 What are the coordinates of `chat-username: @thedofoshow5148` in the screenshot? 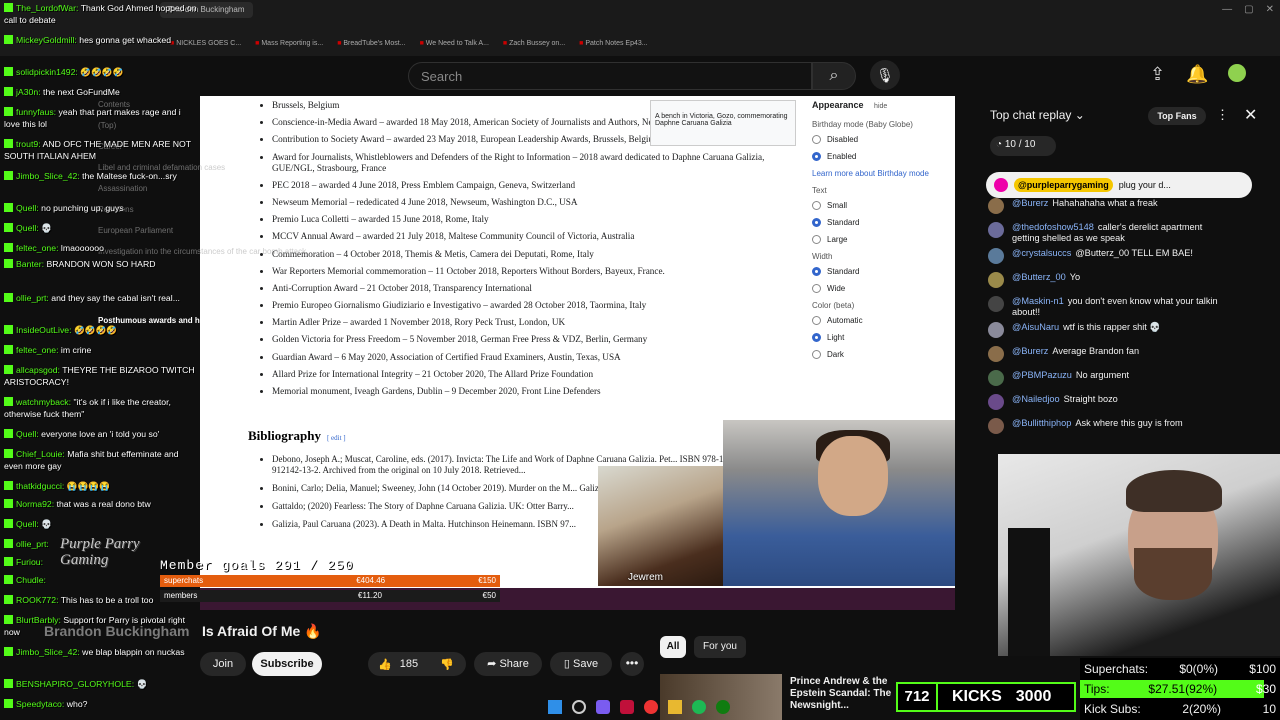 It's located at (1053, 227).